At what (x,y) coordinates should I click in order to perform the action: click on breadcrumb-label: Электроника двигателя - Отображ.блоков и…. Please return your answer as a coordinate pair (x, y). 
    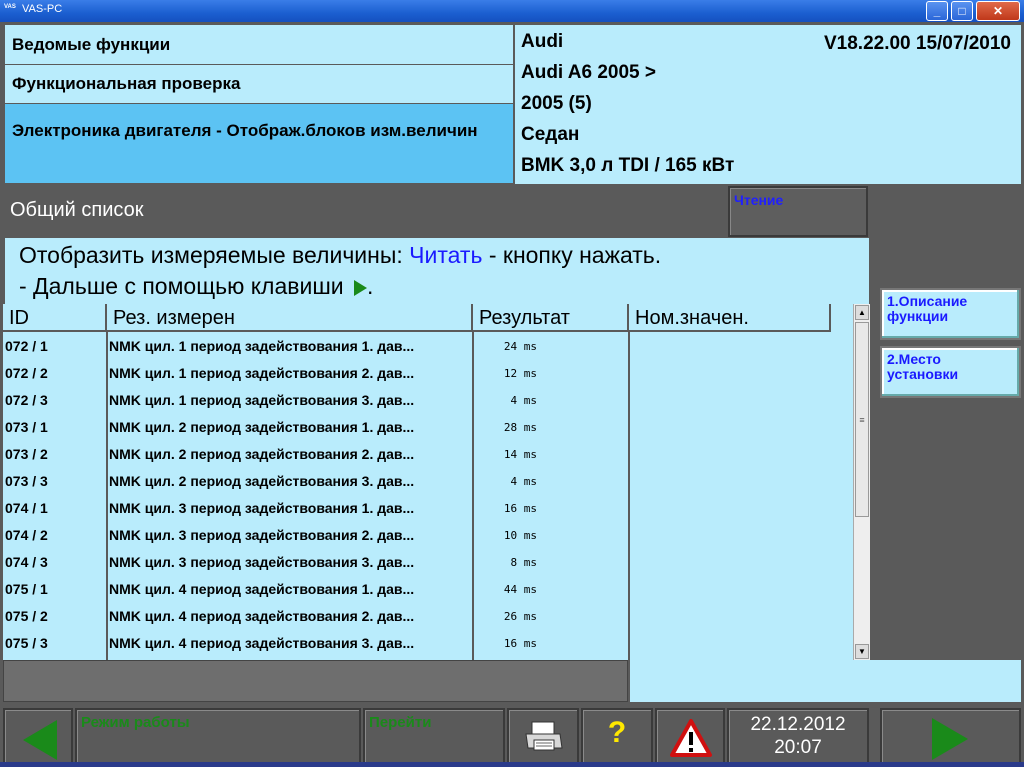
    Looking at the image, I should click on (245, 130).